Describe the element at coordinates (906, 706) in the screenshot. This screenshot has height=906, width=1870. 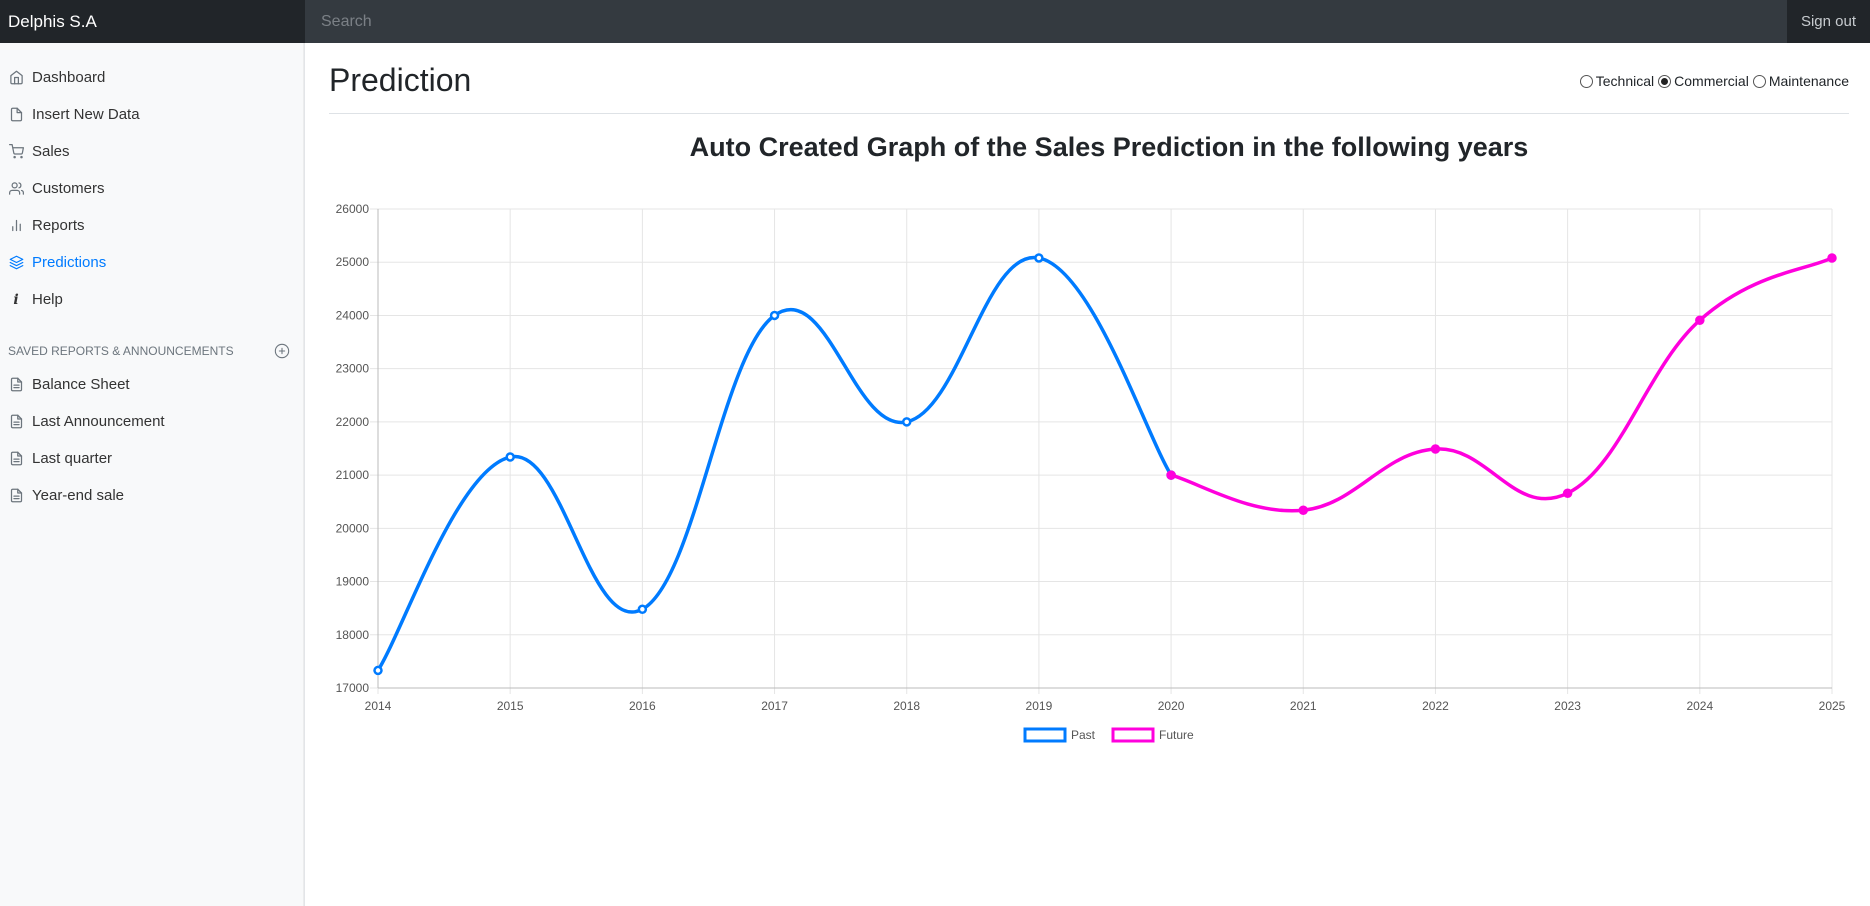
I see `x-tick-label: 2018` at that location.